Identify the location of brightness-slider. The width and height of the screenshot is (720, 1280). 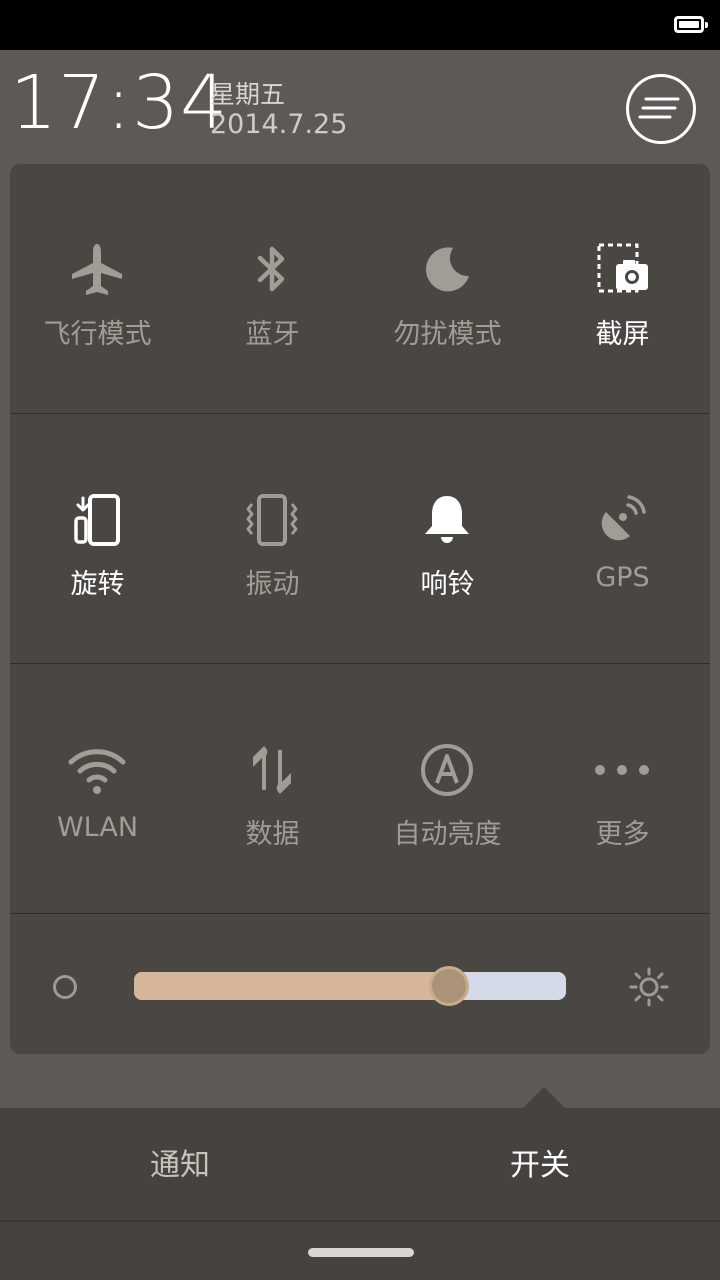
(350, 986).